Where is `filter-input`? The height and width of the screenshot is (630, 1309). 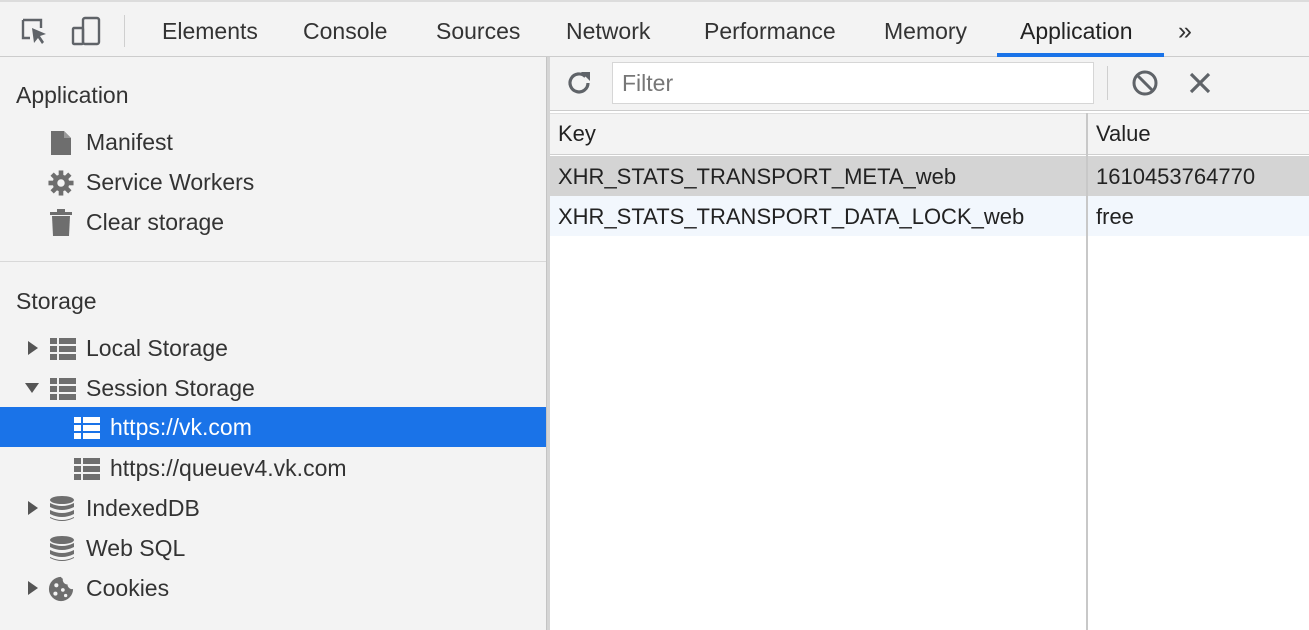
filter-input is located at coordinates (853, 83).